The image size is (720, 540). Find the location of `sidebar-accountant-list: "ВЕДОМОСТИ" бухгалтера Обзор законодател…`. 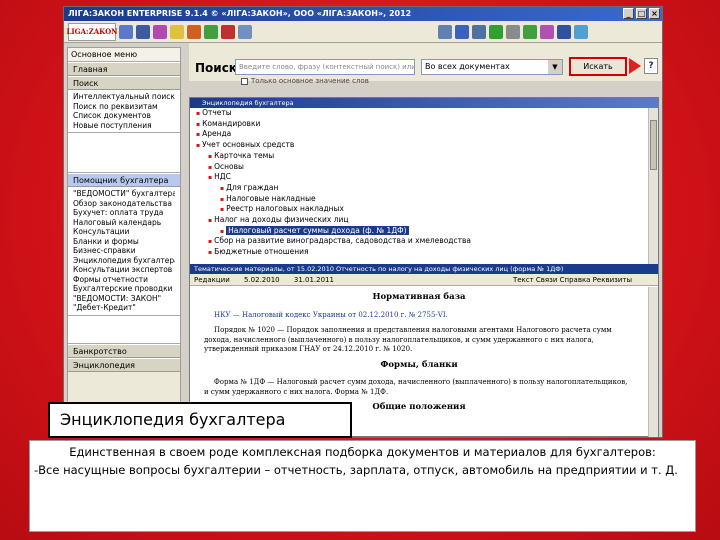

sidebar-accountant-list: "ВЕДОМОСТИ" бухгалтера Обзор законодател… is located at coordinates (124, 251).